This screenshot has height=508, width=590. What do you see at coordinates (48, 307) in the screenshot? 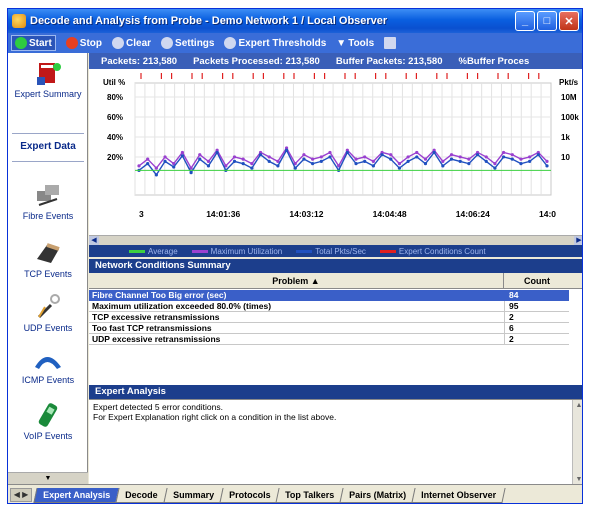
I see `udp-events-icon` at bounding box center [48, 307].